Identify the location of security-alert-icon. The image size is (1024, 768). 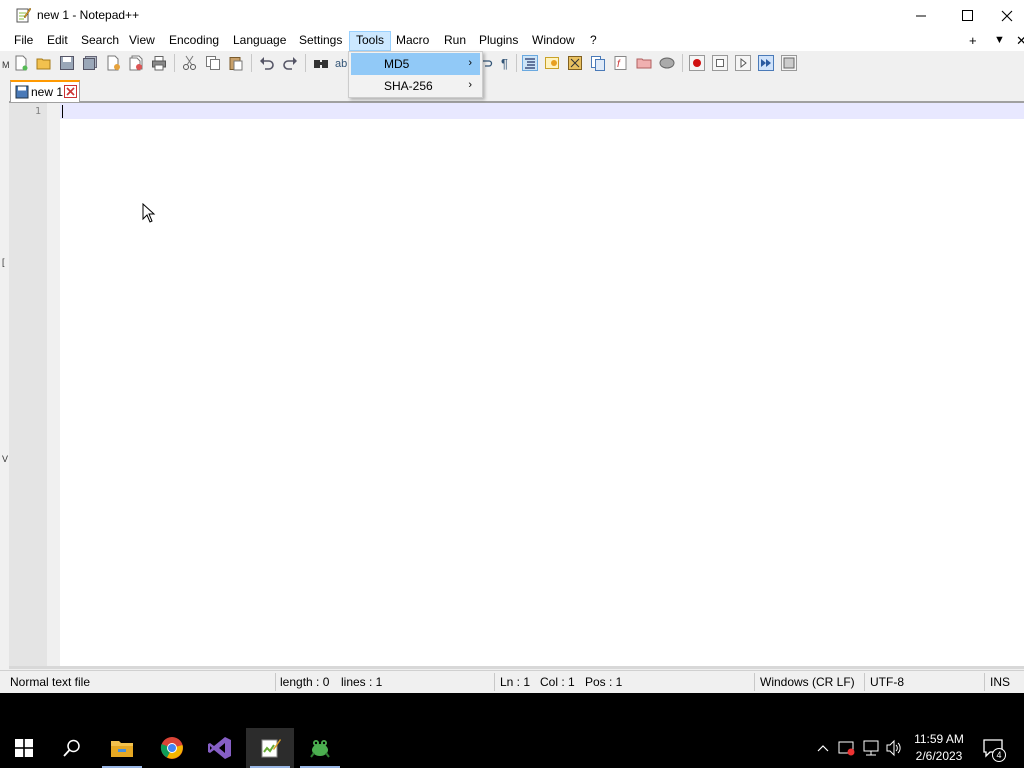
(846, 748).